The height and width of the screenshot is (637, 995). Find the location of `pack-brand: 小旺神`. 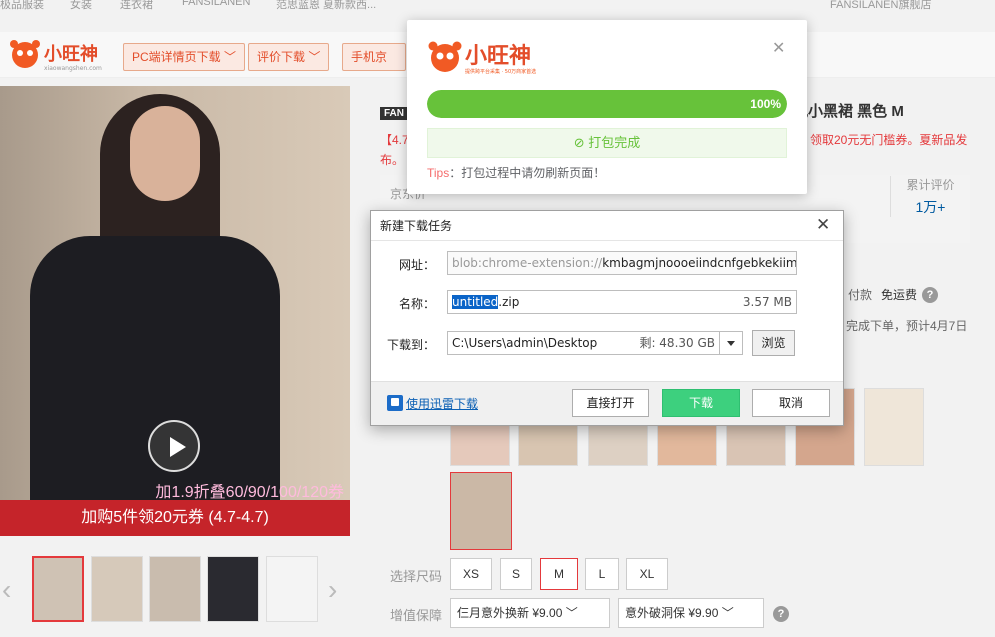

pack-brand: 小旺神 is located at coordinates (498, 56).